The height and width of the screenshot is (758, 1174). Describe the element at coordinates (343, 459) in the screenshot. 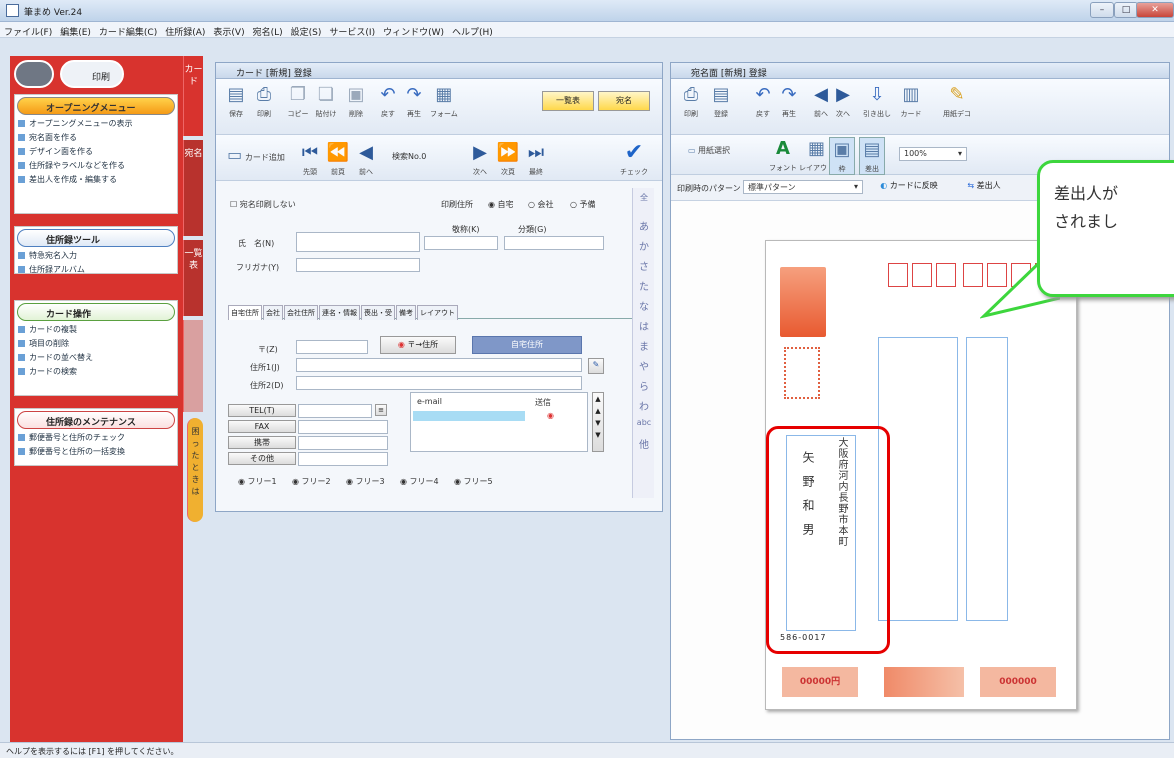

I see `other-field` at that location.